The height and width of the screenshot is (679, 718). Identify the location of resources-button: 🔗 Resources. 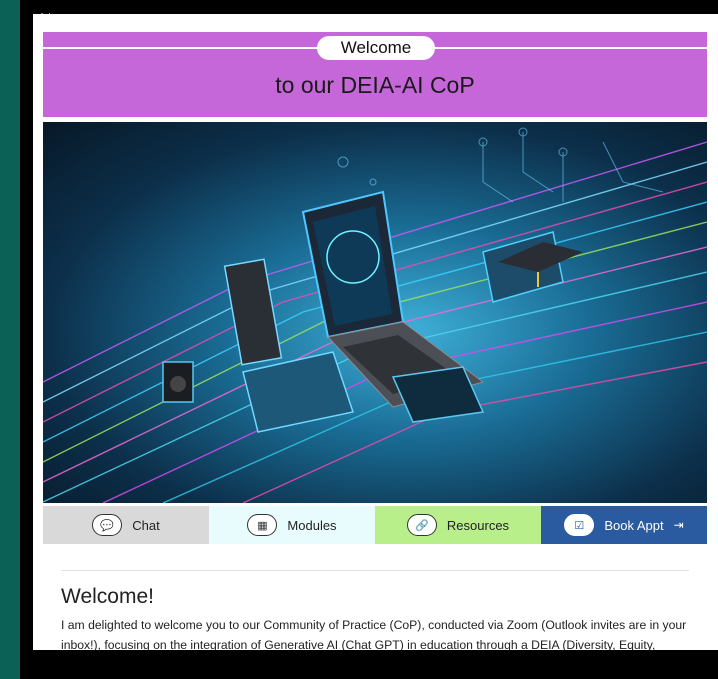
(458, 525).